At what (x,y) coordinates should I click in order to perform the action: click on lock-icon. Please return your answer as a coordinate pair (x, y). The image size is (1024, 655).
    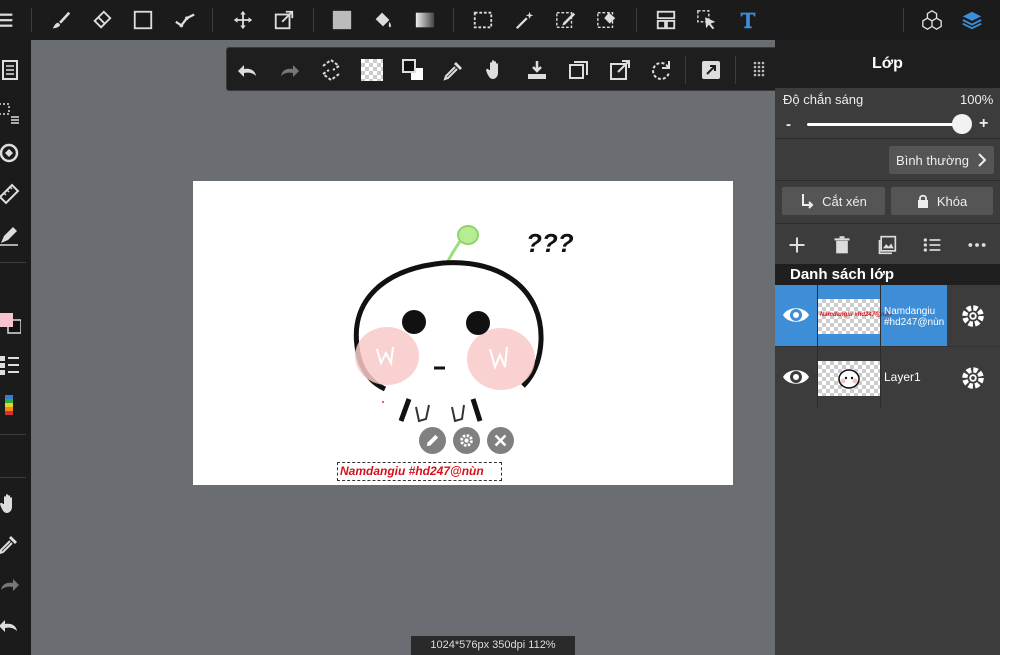
    Looking at the image, I should click on (922, 201).